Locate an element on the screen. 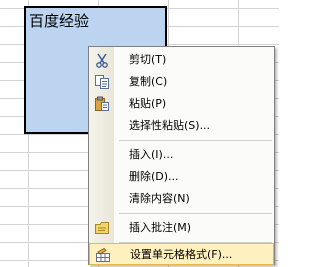 Image resolution: width=320 pixels, height=267 pixels. menu-item-label: 插入批注(M) is located at coordinates (160, 227).